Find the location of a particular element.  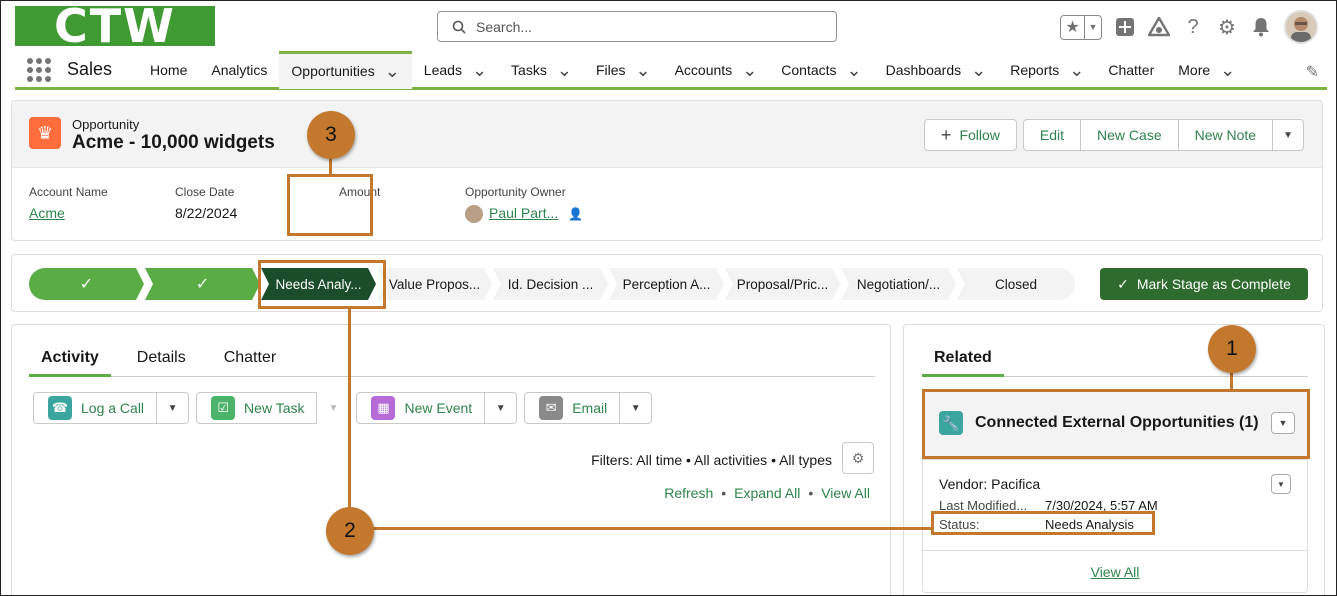

email-menu: ▼ is located at coordinates (636, 408).